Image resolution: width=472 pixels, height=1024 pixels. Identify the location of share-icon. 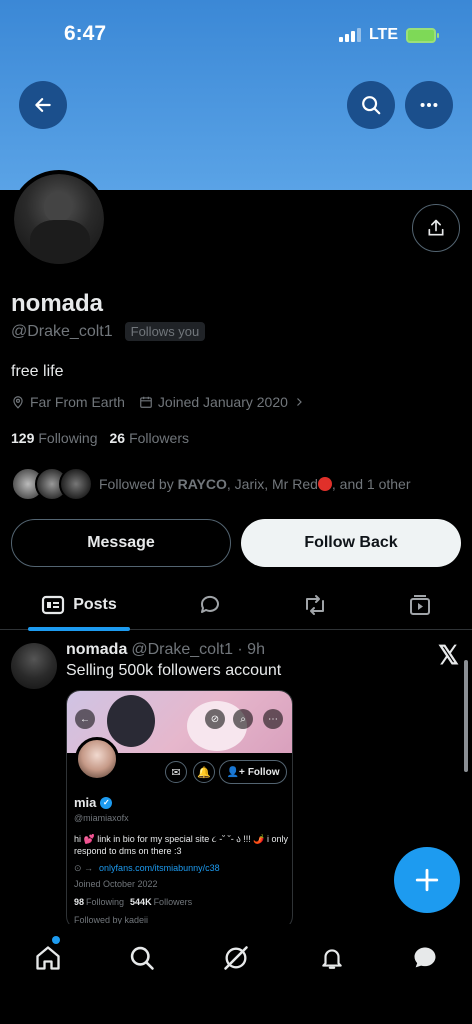
(436, 227).